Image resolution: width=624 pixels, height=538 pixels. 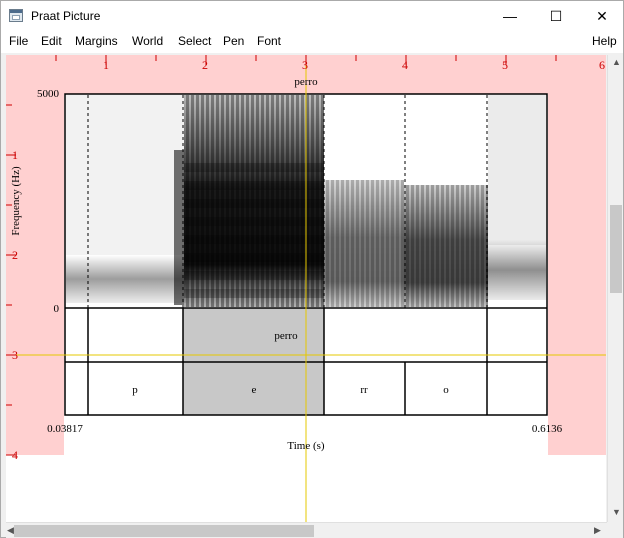 What do you see at coordinates (48, 94) in the screenshot?
I see `y-axis-max: 5000` at bounding box center [48, 94].